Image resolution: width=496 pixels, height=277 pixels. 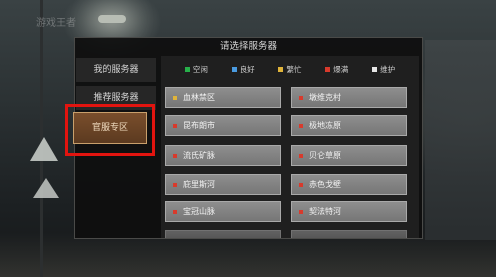 What do you see at coordinates (200, 69) in the screenshot?
I see `legend-label: 空闲` at bounding box center [200, 69].